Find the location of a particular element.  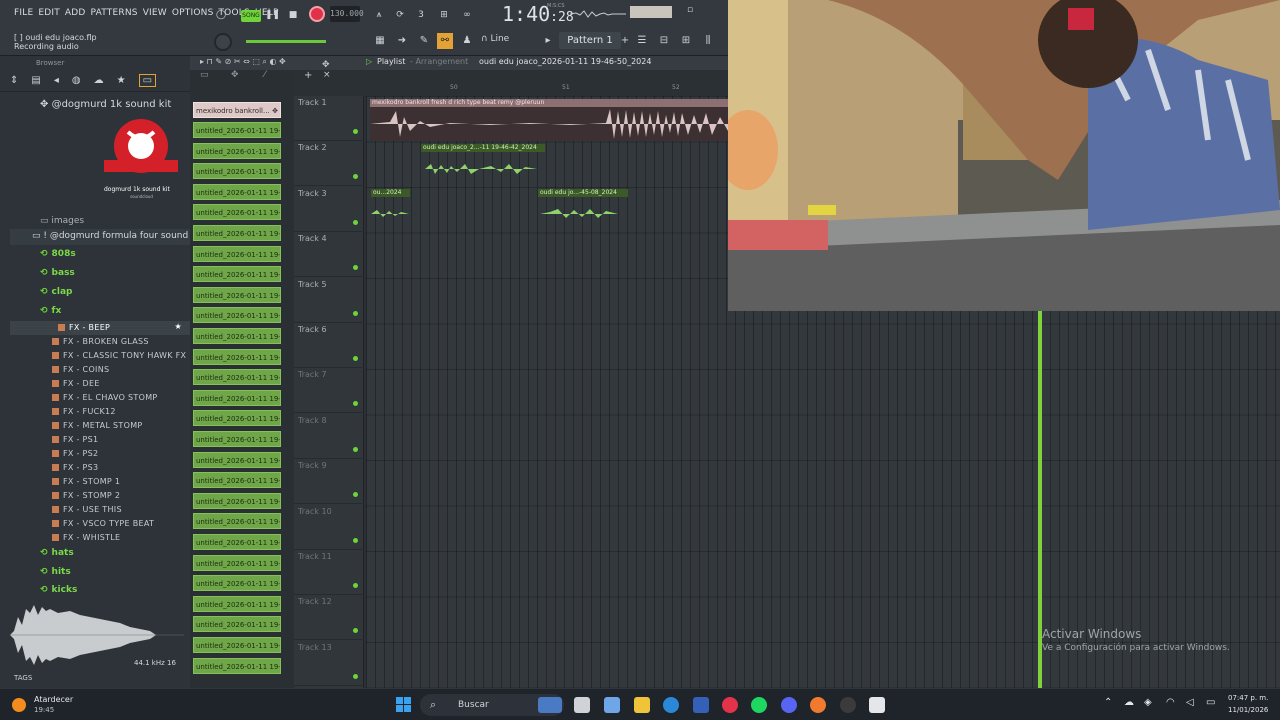

fx-item: FX - VSCO TYPE BEAT is located at coordinates (103, 523).